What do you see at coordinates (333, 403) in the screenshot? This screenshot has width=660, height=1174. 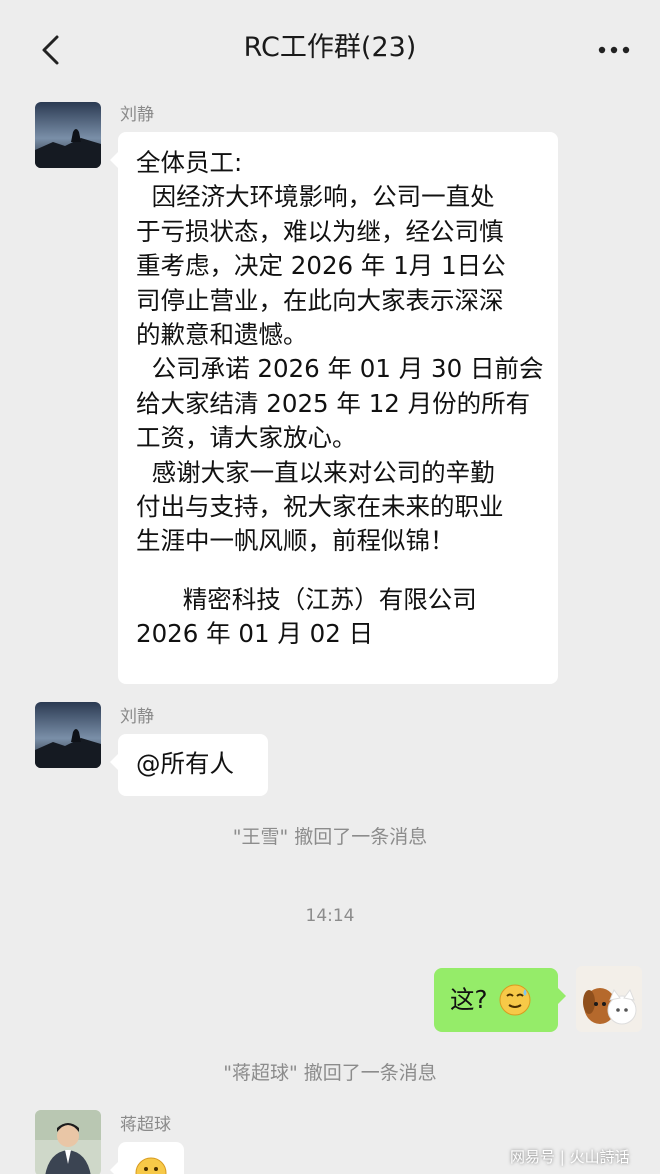 I see `notice-line: 给大家结清 2025 年 12 月份的所有` at bounding box center [333, 403].